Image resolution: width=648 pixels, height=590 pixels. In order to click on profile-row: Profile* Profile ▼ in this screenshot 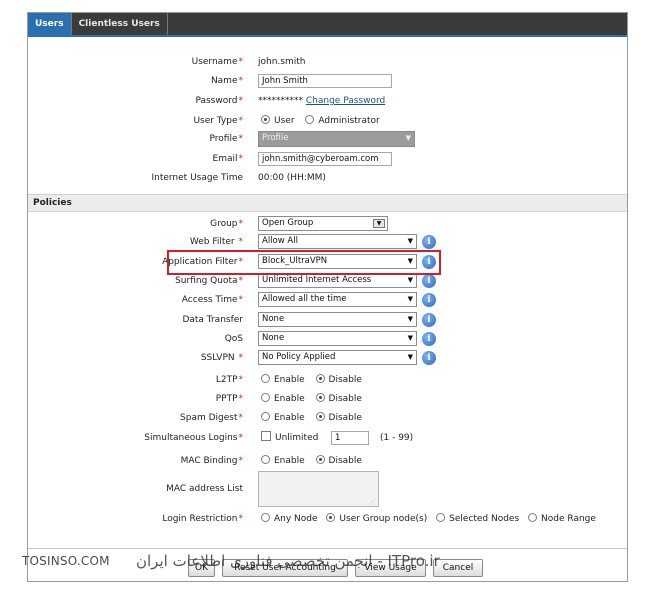, I will do `click(327, 139)`.